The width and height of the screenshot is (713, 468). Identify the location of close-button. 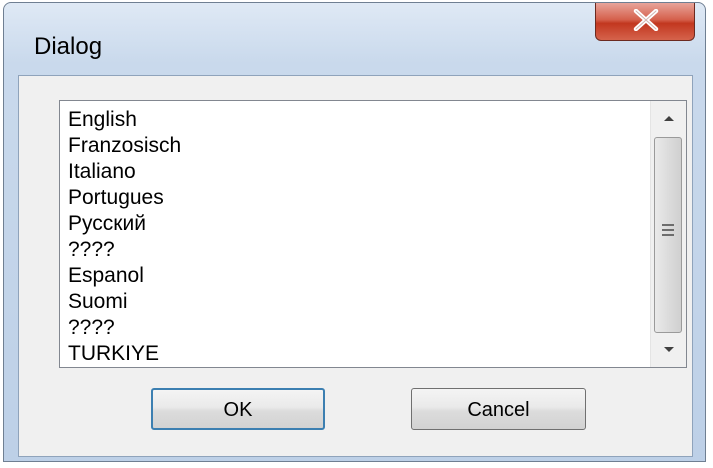
(645, 22).